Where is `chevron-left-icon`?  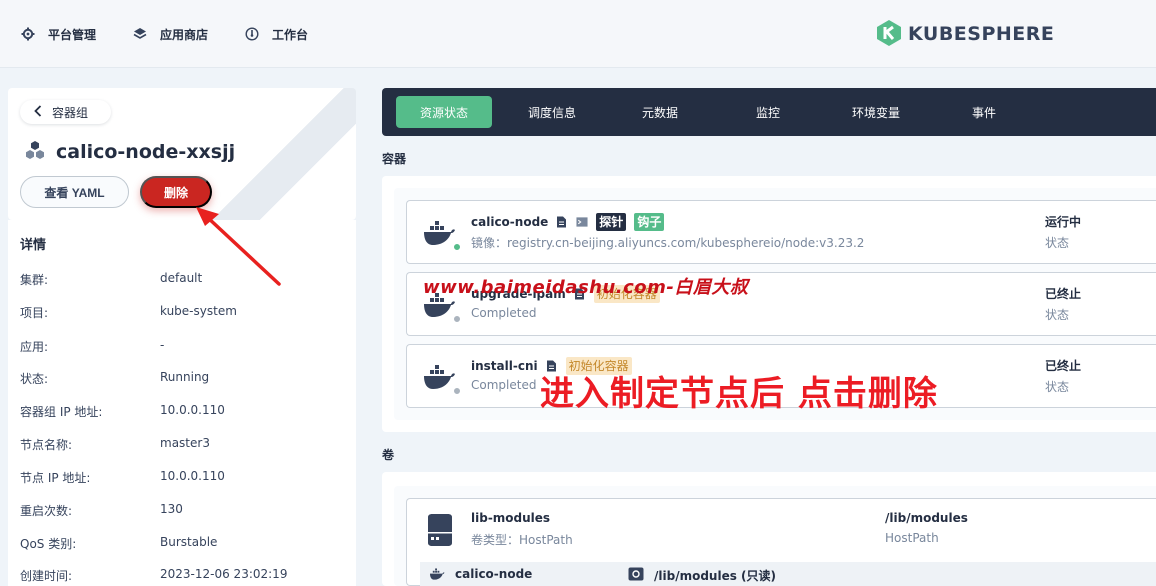 chevron-left-icon is located at coordinates (38, 112).